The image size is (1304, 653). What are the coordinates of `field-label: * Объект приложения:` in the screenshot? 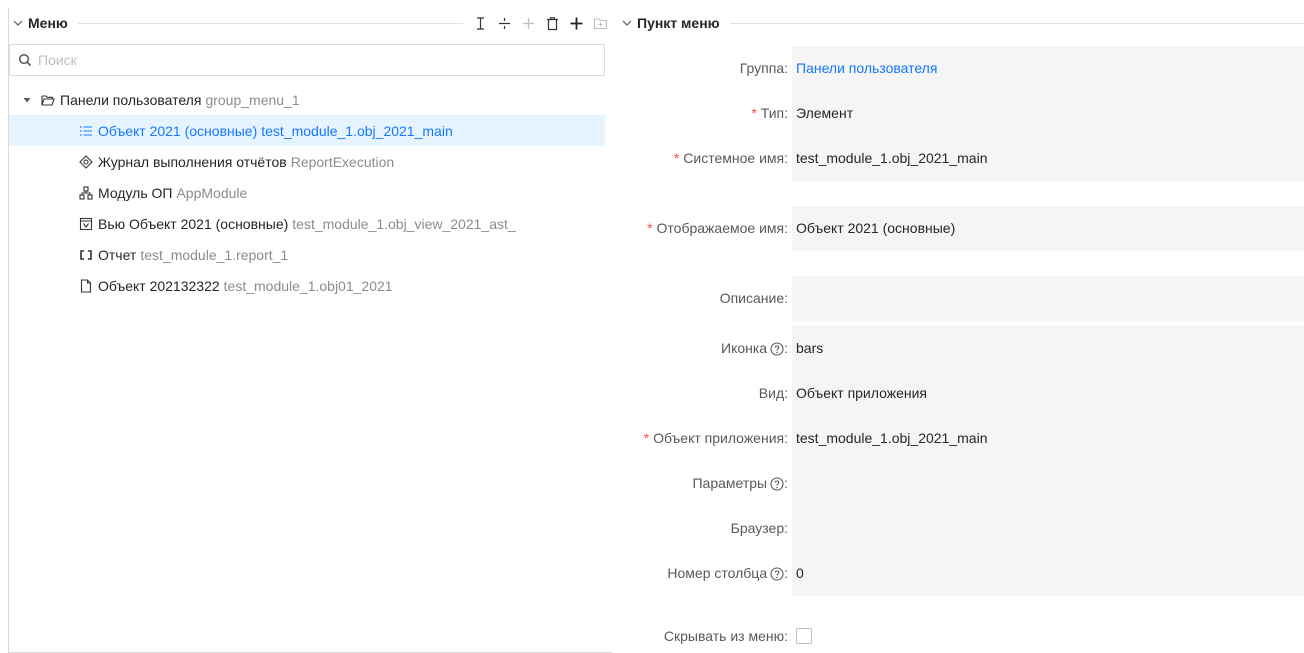 It's located at (715, 438).